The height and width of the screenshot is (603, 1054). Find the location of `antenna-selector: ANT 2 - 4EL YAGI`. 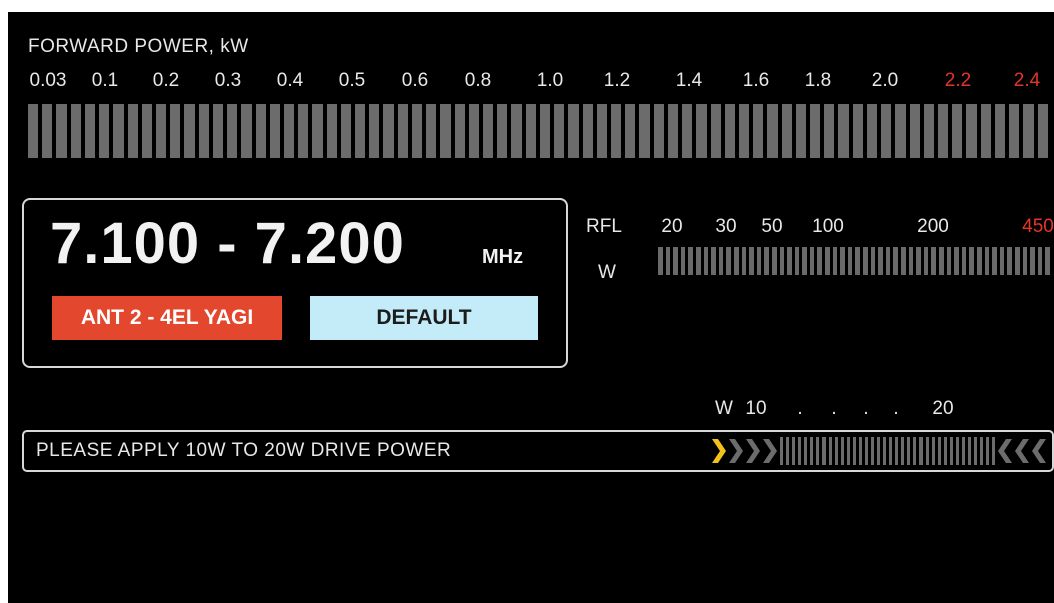

antenna-selector: ANT 2 - 4EL YAGI is located at coordinates (167, 318).